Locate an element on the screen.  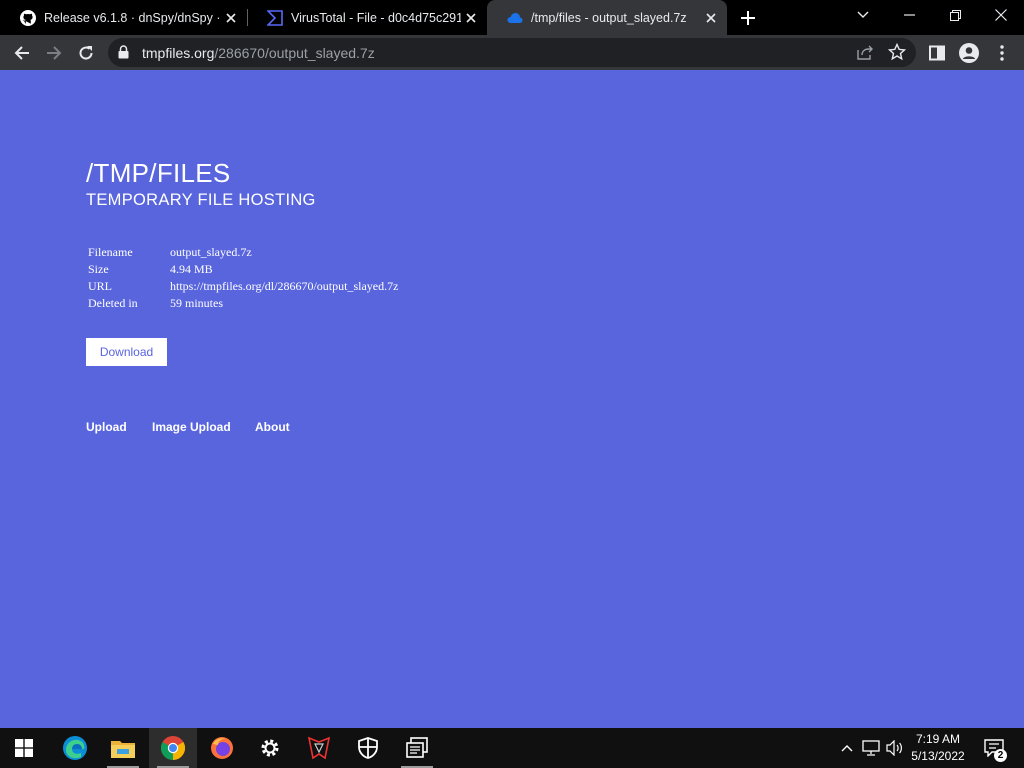
address-bar: tmpfiles.org/286670/output_slayed.7z is located at coordinates (512, 52).